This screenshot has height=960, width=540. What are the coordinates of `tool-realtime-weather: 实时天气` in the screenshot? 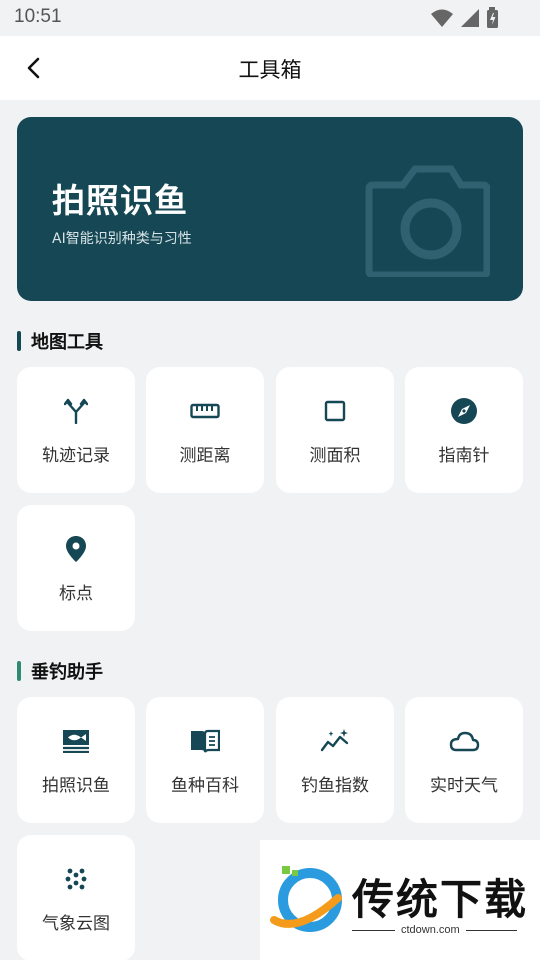 It's located at (464, 760).